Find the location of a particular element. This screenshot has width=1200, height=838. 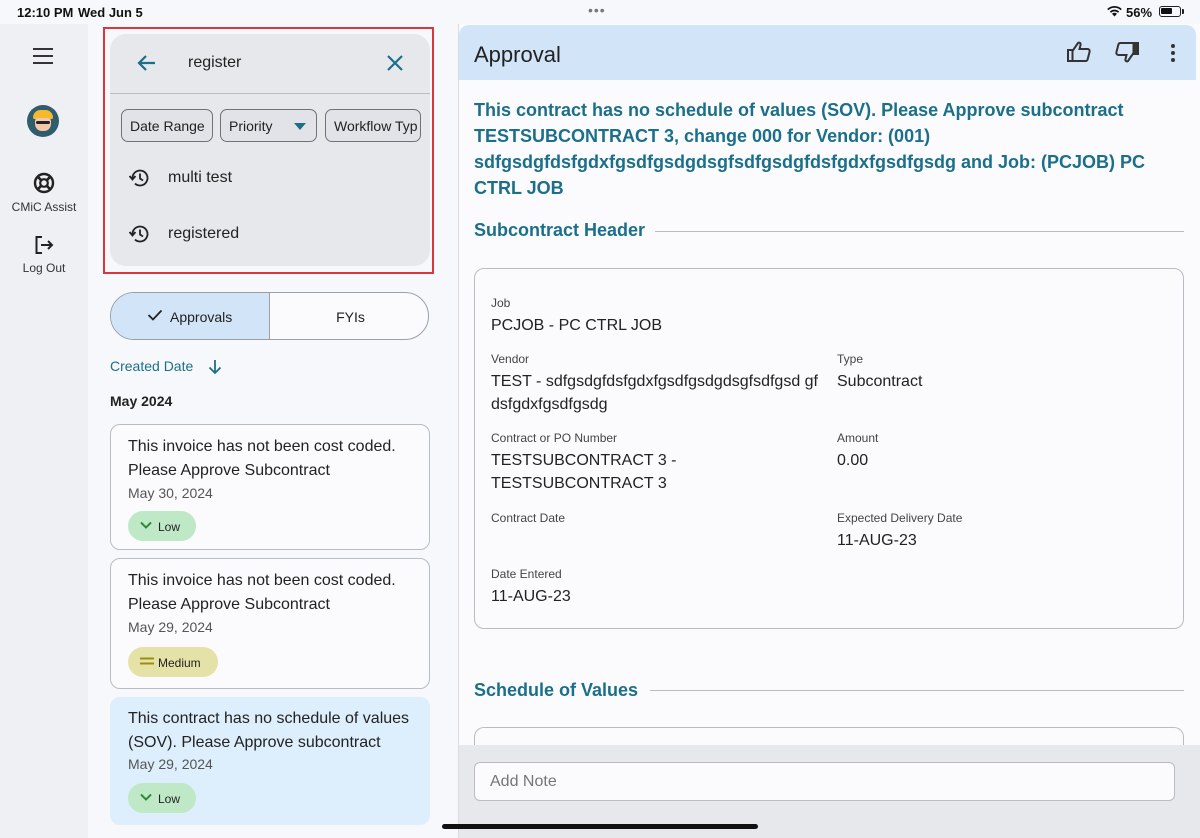

field-value: PCJOB - PC CTRL JOB is located at coordinates (576, 325).